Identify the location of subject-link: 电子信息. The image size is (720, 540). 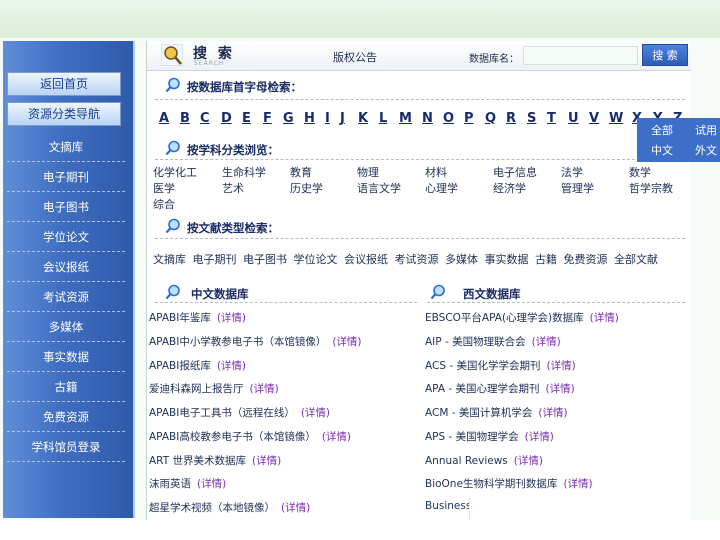
(515, 172).